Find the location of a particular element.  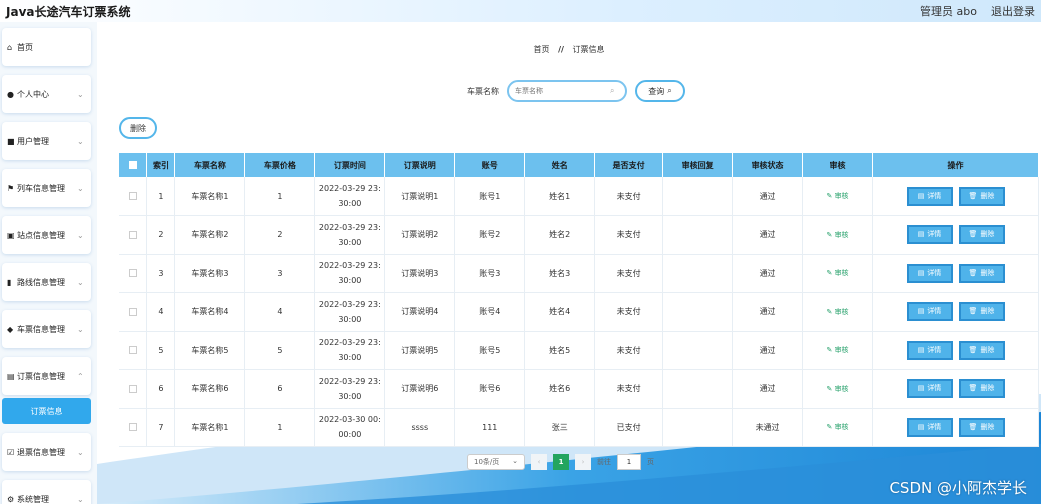

cell-ticket-name: 车票名称3 is located at coordinates (210, 273).